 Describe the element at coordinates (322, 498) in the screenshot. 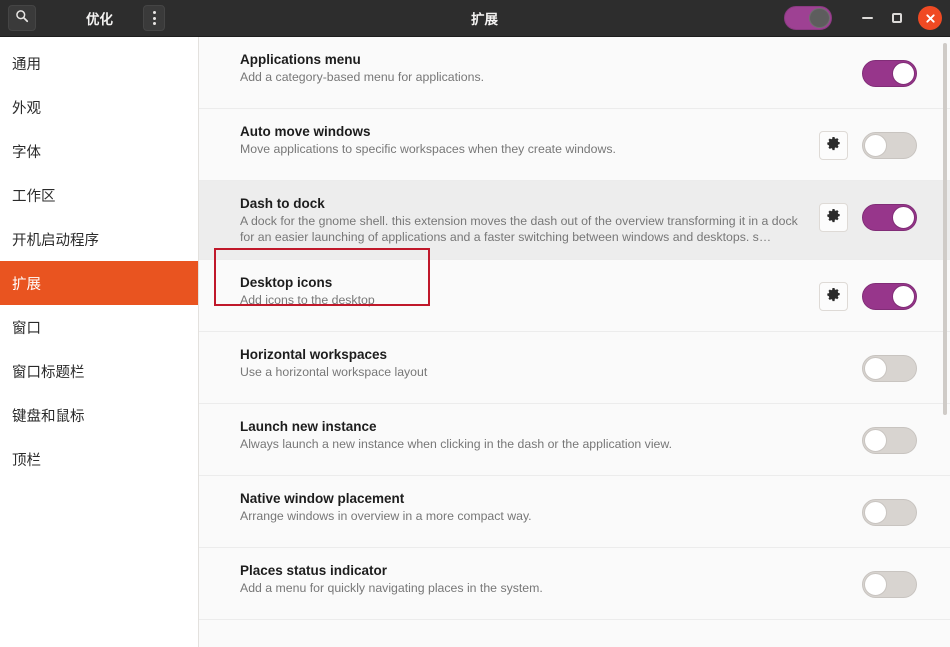

I see `extension-name: Native window placement` at that location.